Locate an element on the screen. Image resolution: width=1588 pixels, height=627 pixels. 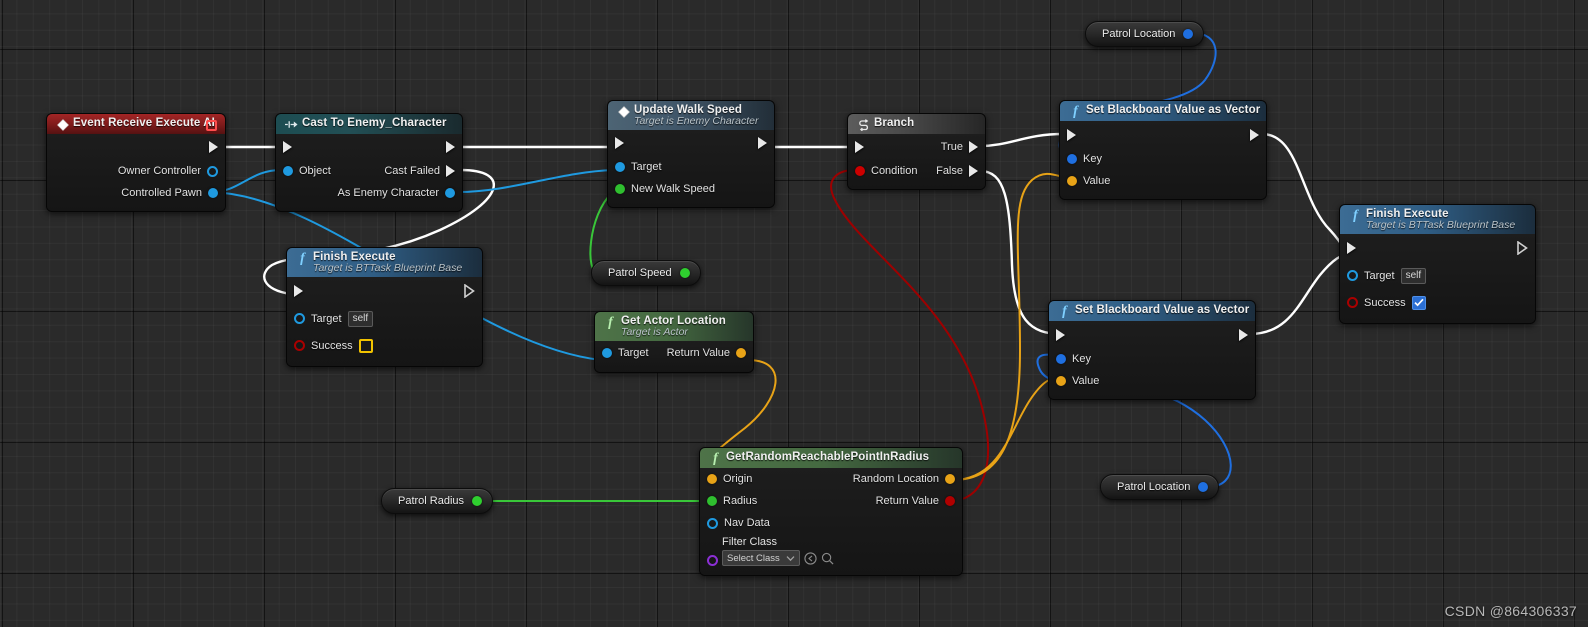
pin-row-exec-out is located at coordinates (136, 147).